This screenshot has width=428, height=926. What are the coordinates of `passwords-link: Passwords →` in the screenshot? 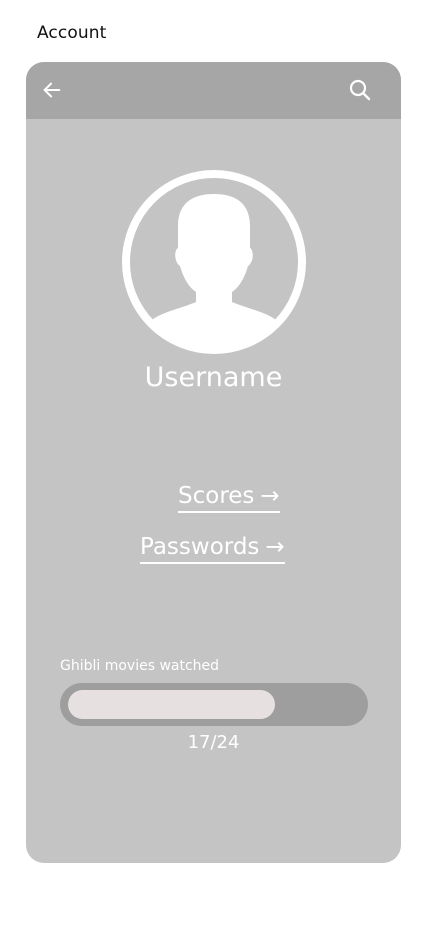 It's located at (212, 549).